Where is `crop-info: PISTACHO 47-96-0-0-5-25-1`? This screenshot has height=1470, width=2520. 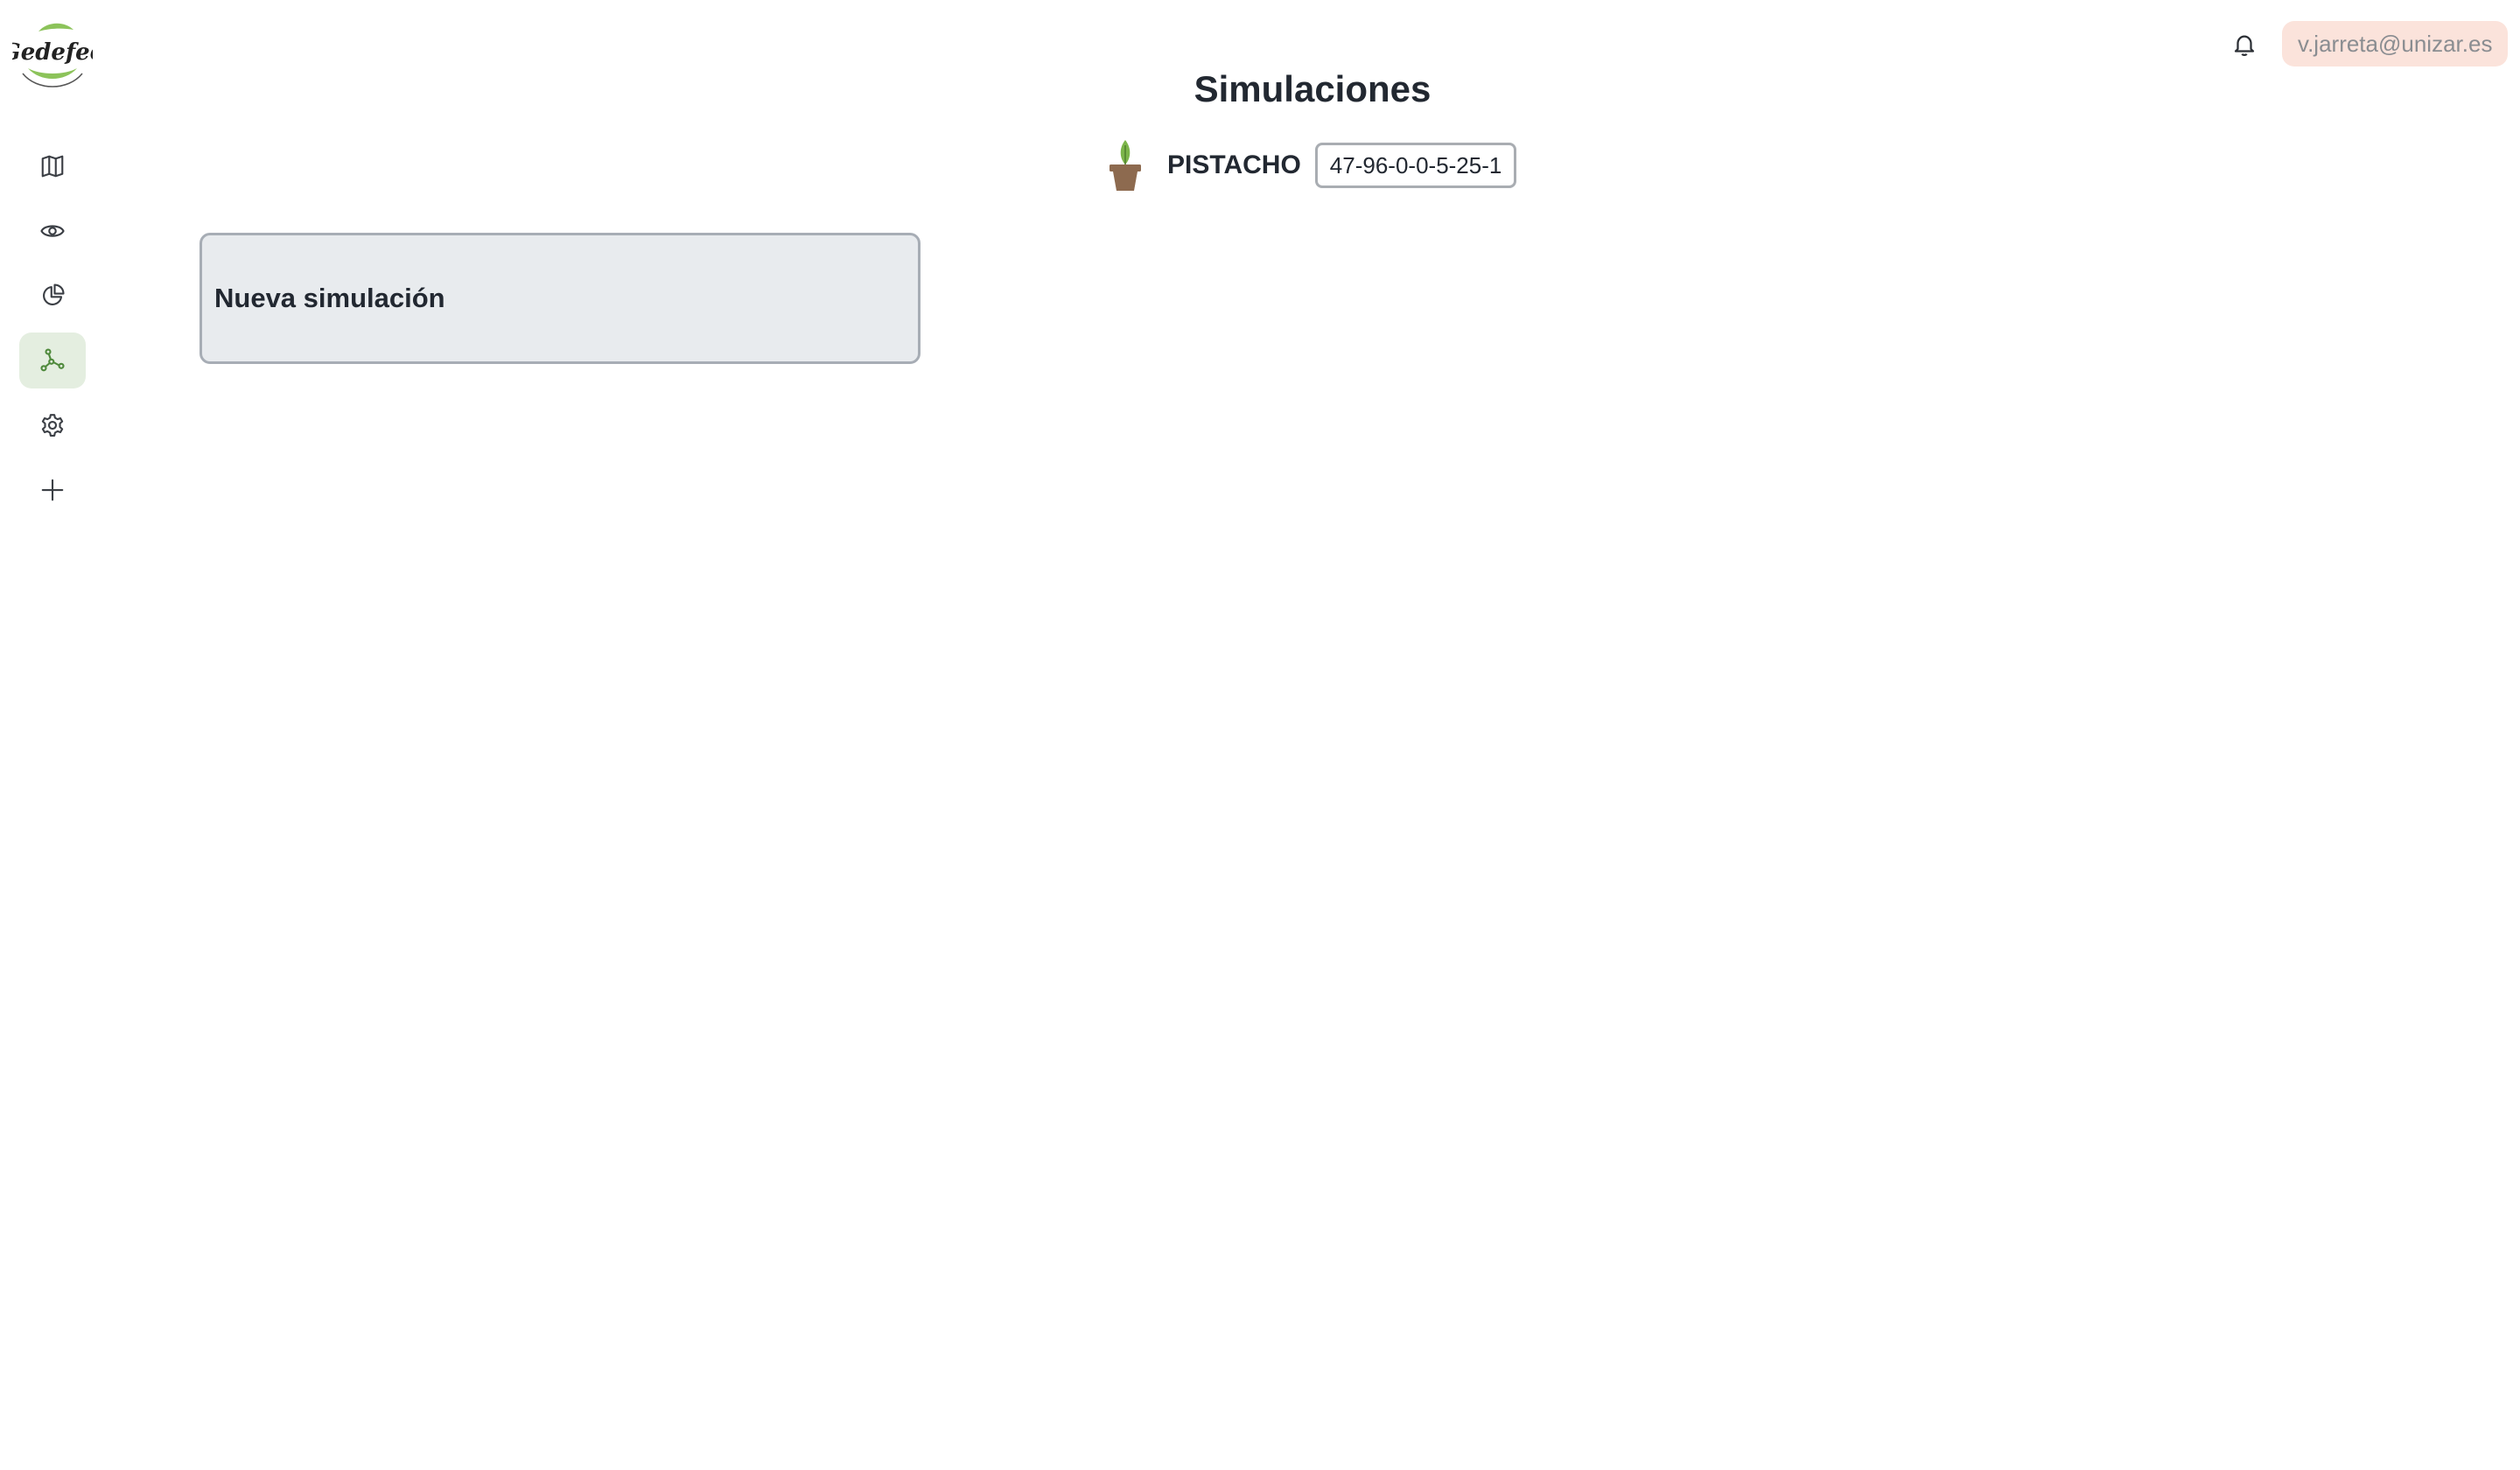
crop-info: PISTACHO 47-96-0-0-5-25-1 is located at coordinates (1310, 165).